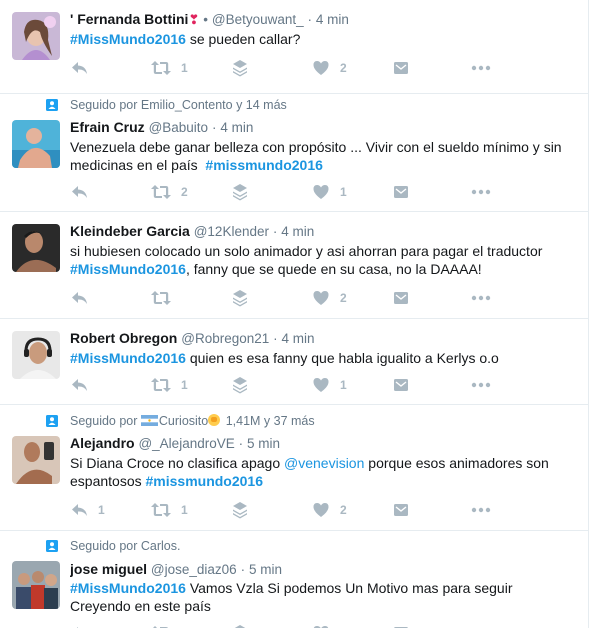  I want to click on display-name: ' Fernanda Bottini, so click(129, 19).